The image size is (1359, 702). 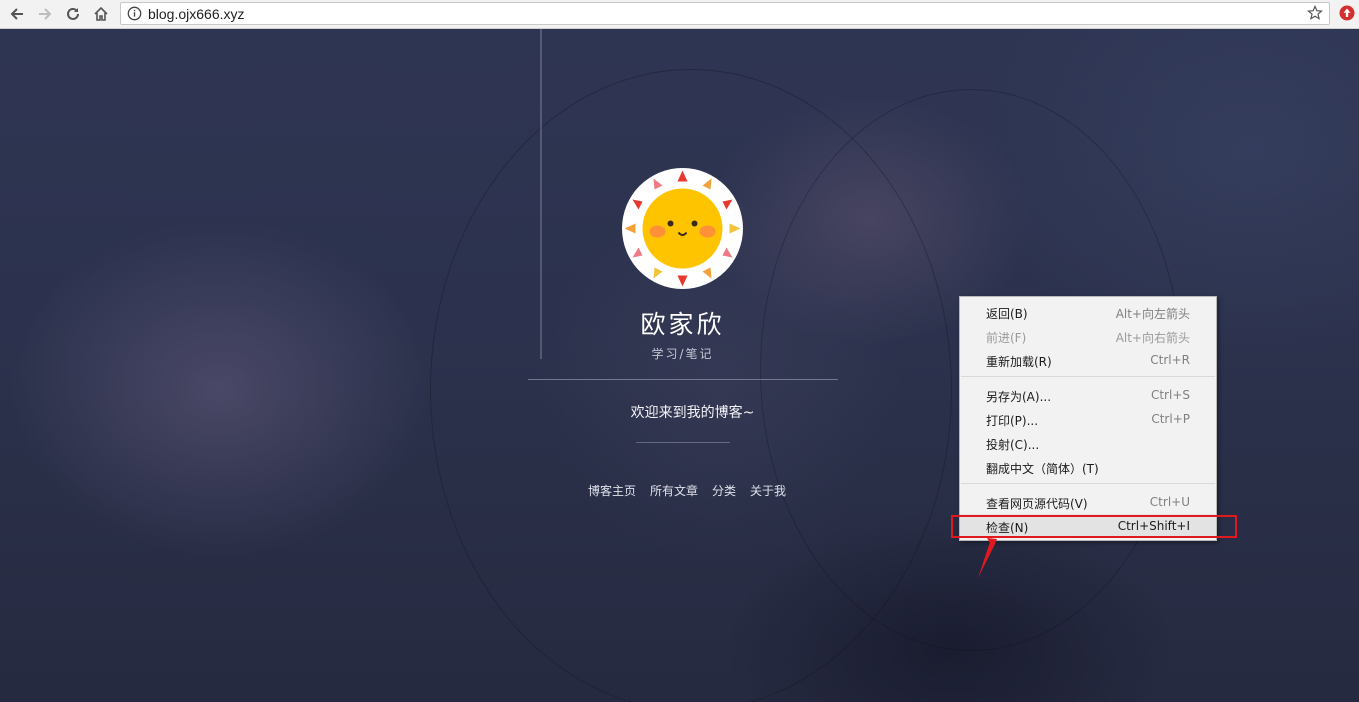 What do you see at coordinates (17, 14) in the screenshot?
I see `back-arrow-icon` at bounding box center [17, 14].